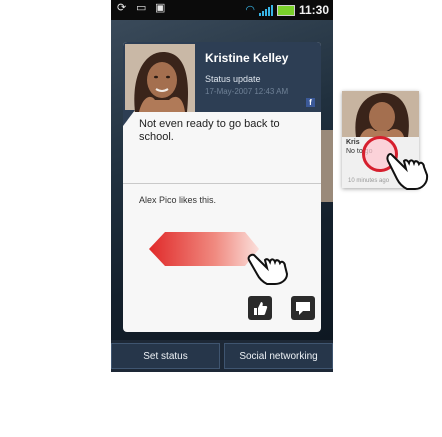 This screenshot has height=437, width=442. I want to click on mini-contact-name: Kris, so click(353, 142).